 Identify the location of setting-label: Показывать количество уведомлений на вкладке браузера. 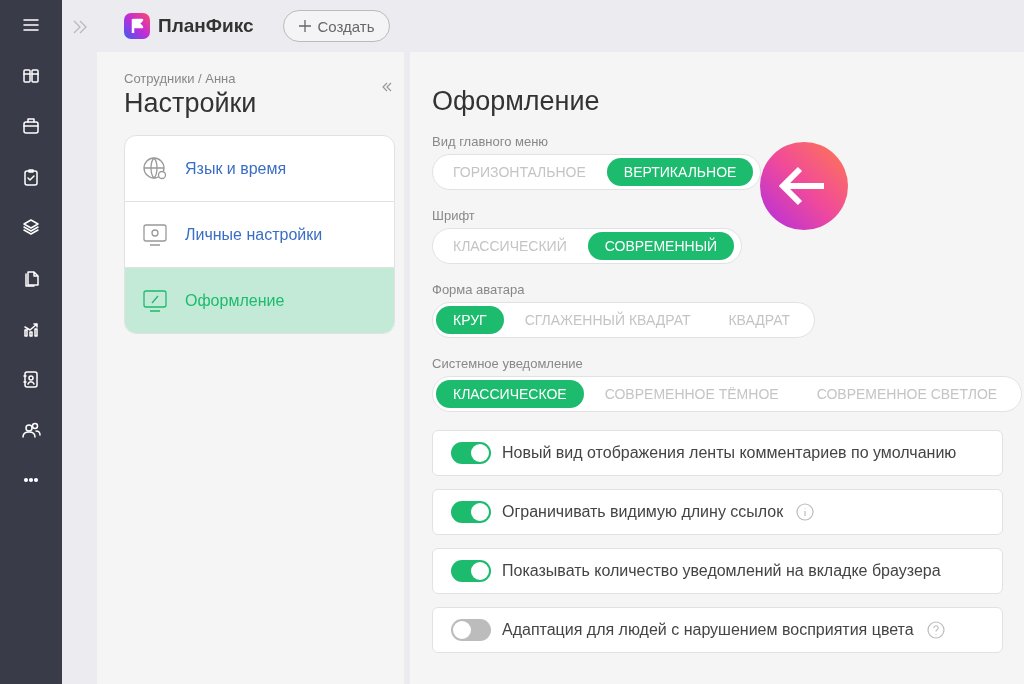
(721, 571).